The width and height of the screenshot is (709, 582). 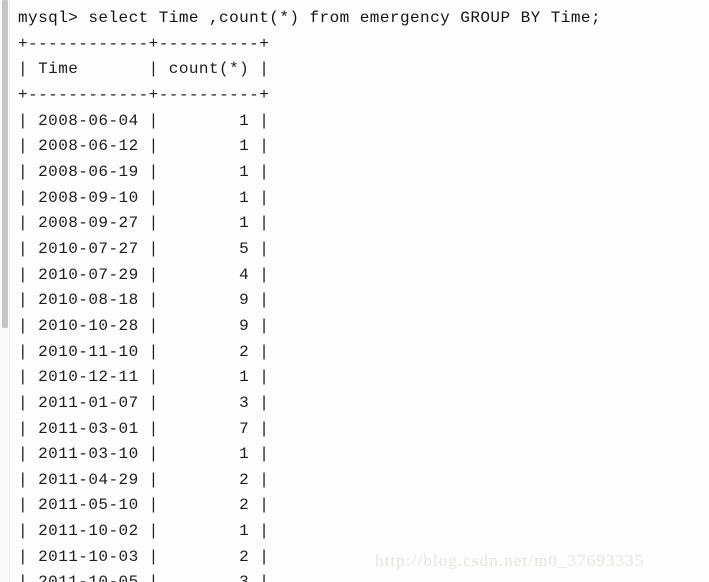 I want to click on table-row: | 2011-05-10 | 2 |, so click(x=144, y=505).